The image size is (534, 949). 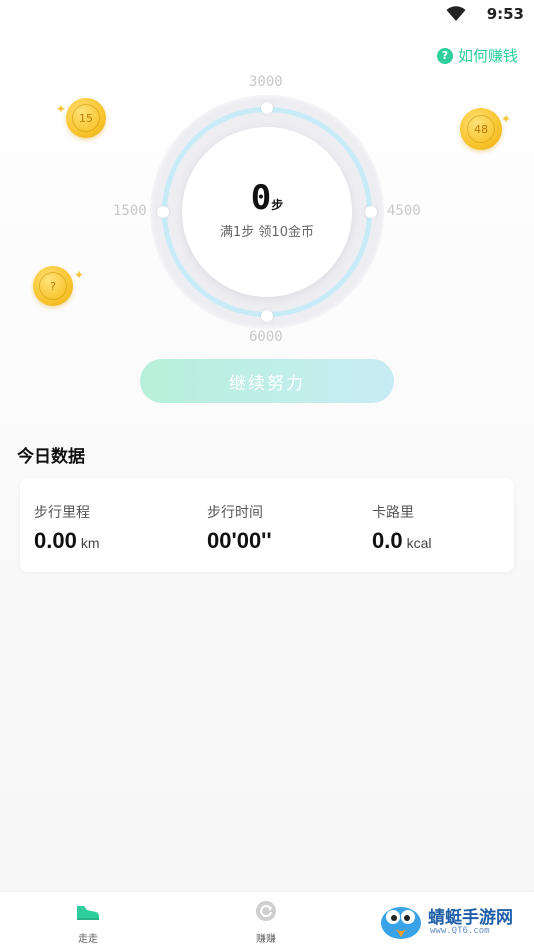 What do you see at coordinates (266, 337) in the screenshot?
I see `dial-label-bottom: 6000` at bounding box center [266, 337].